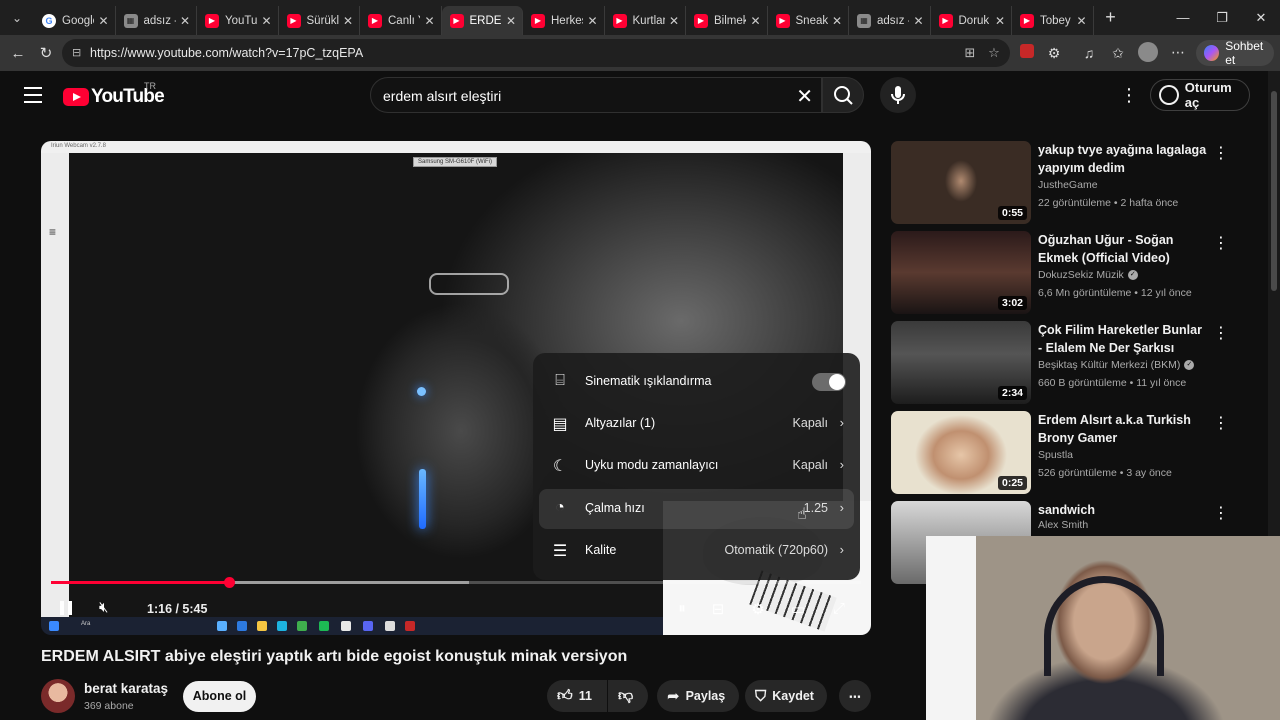 The image size is (1280, 720). I want to click on progress-bar, so click(456, 582).